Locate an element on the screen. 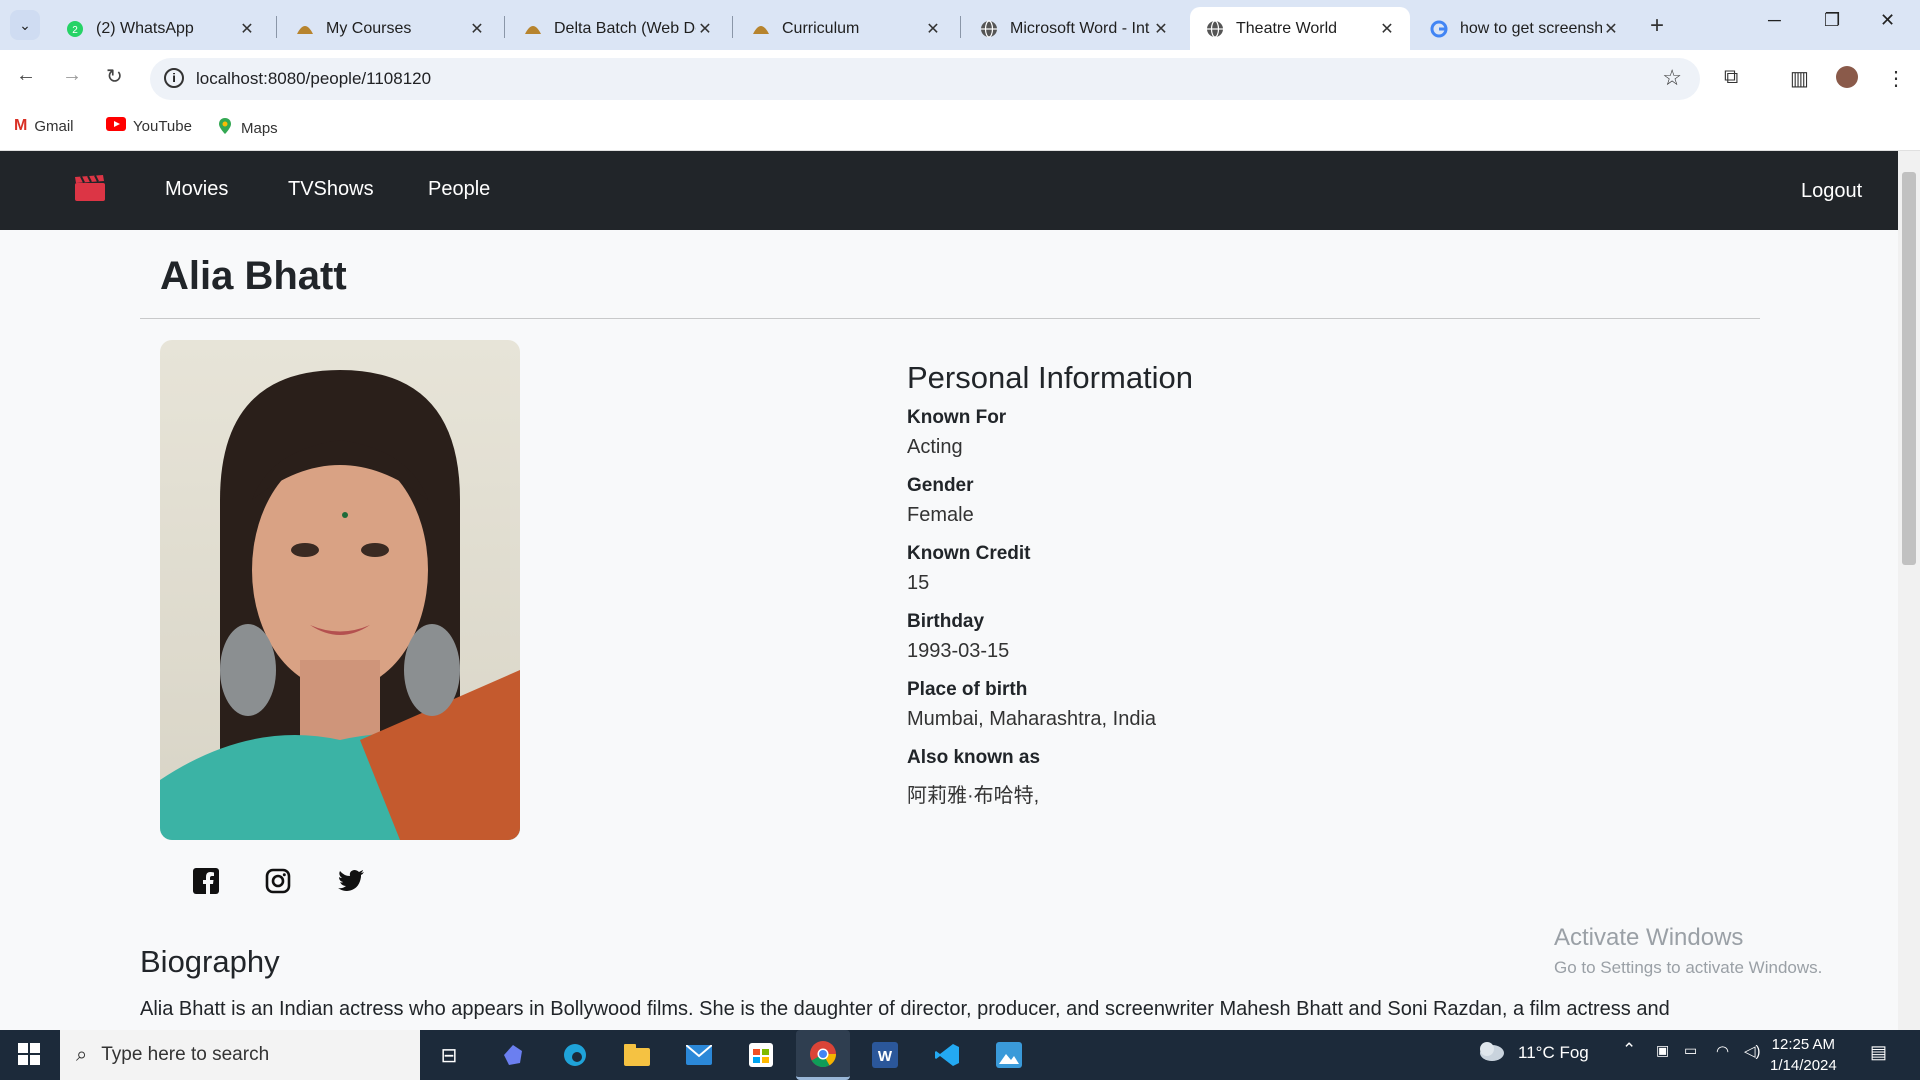 This screenshot has height=1080, width=1920. place-of-birth-value: Mumbai, Maharashtra, India is located at coordinates (1032, 719).